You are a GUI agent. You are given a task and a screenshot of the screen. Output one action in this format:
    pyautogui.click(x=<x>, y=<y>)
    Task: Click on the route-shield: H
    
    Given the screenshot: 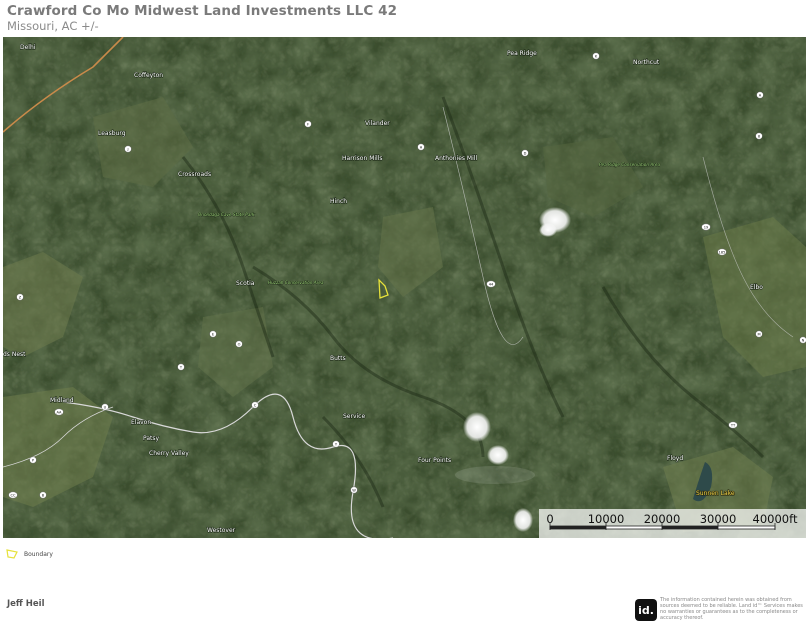 What is the action you would take?
    pyautogui.click(x=421, y=147)
    